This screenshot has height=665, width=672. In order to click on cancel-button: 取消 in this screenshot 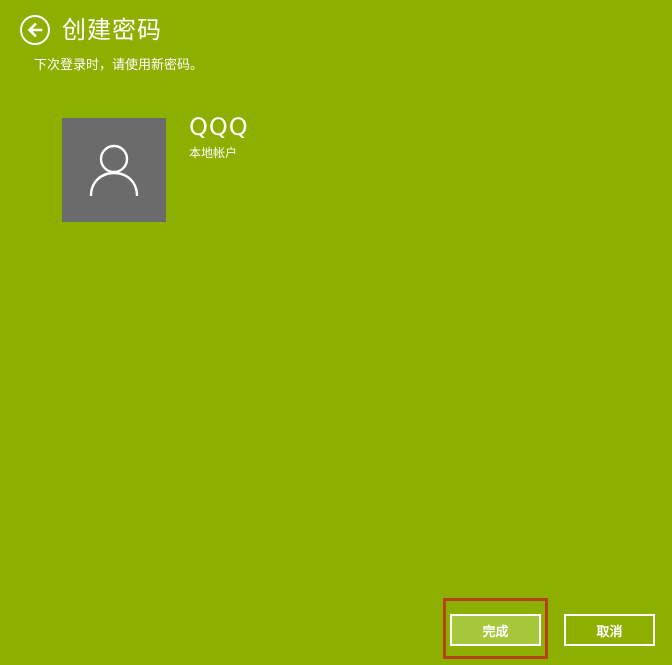, I will do `click(609, 630)`.